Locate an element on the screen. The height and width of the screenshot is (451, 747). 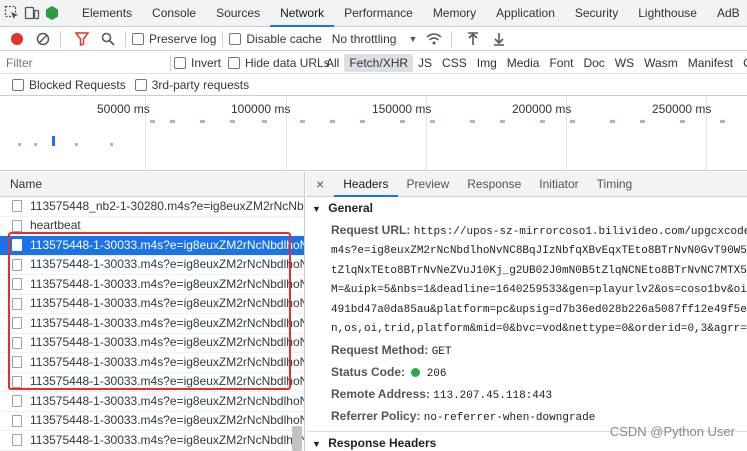
filter-type-img: Img is located at coordinates (487, 63).